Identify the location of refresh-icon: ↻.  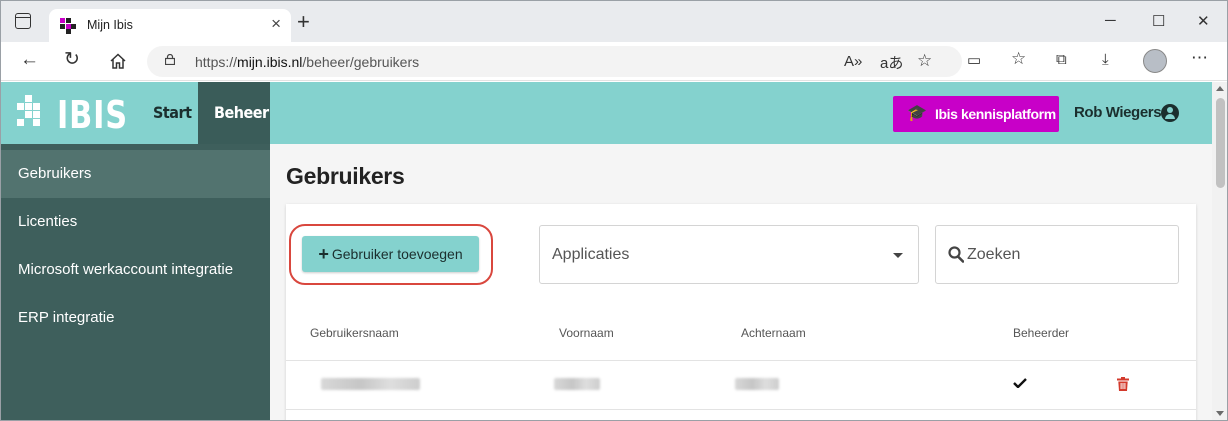
(72, 60).